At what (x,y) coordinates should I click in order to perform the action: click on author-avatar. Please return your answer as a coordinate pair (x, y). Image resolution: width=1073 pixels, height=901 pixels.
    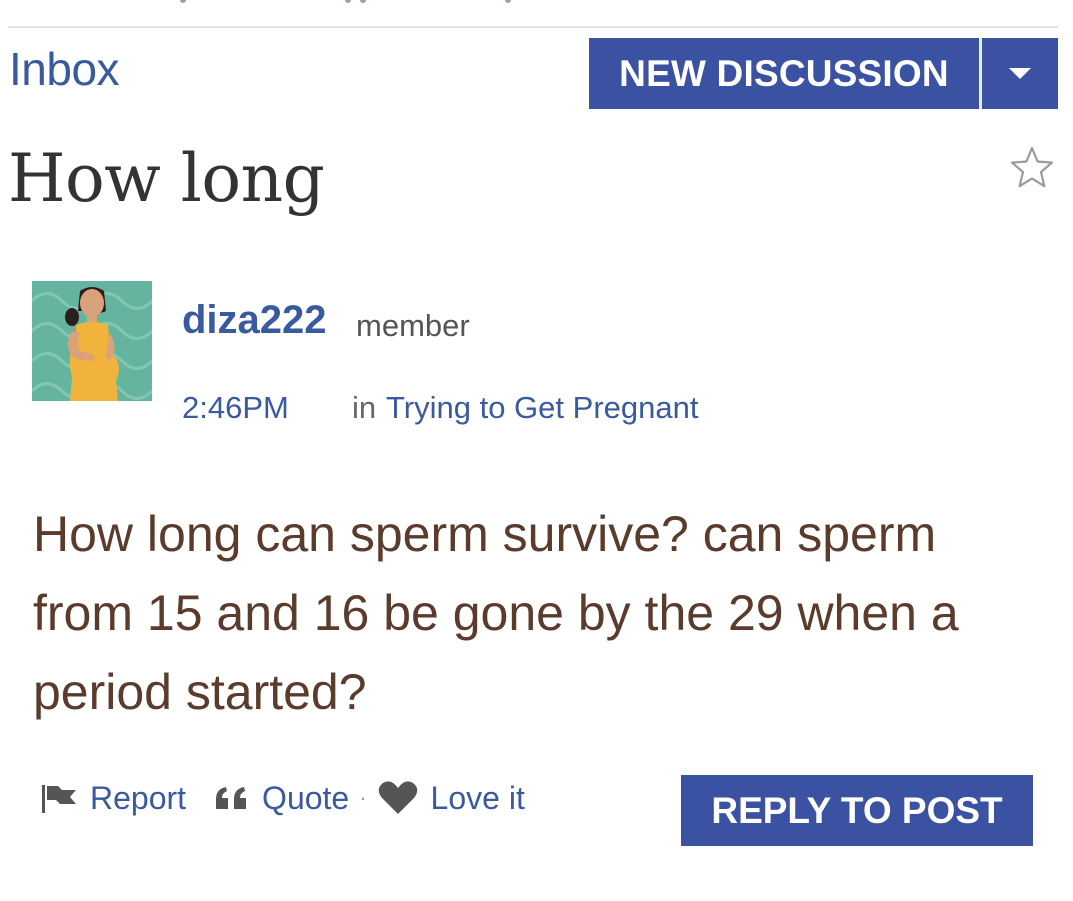
    Looking at the image, I should click on (92, 341).